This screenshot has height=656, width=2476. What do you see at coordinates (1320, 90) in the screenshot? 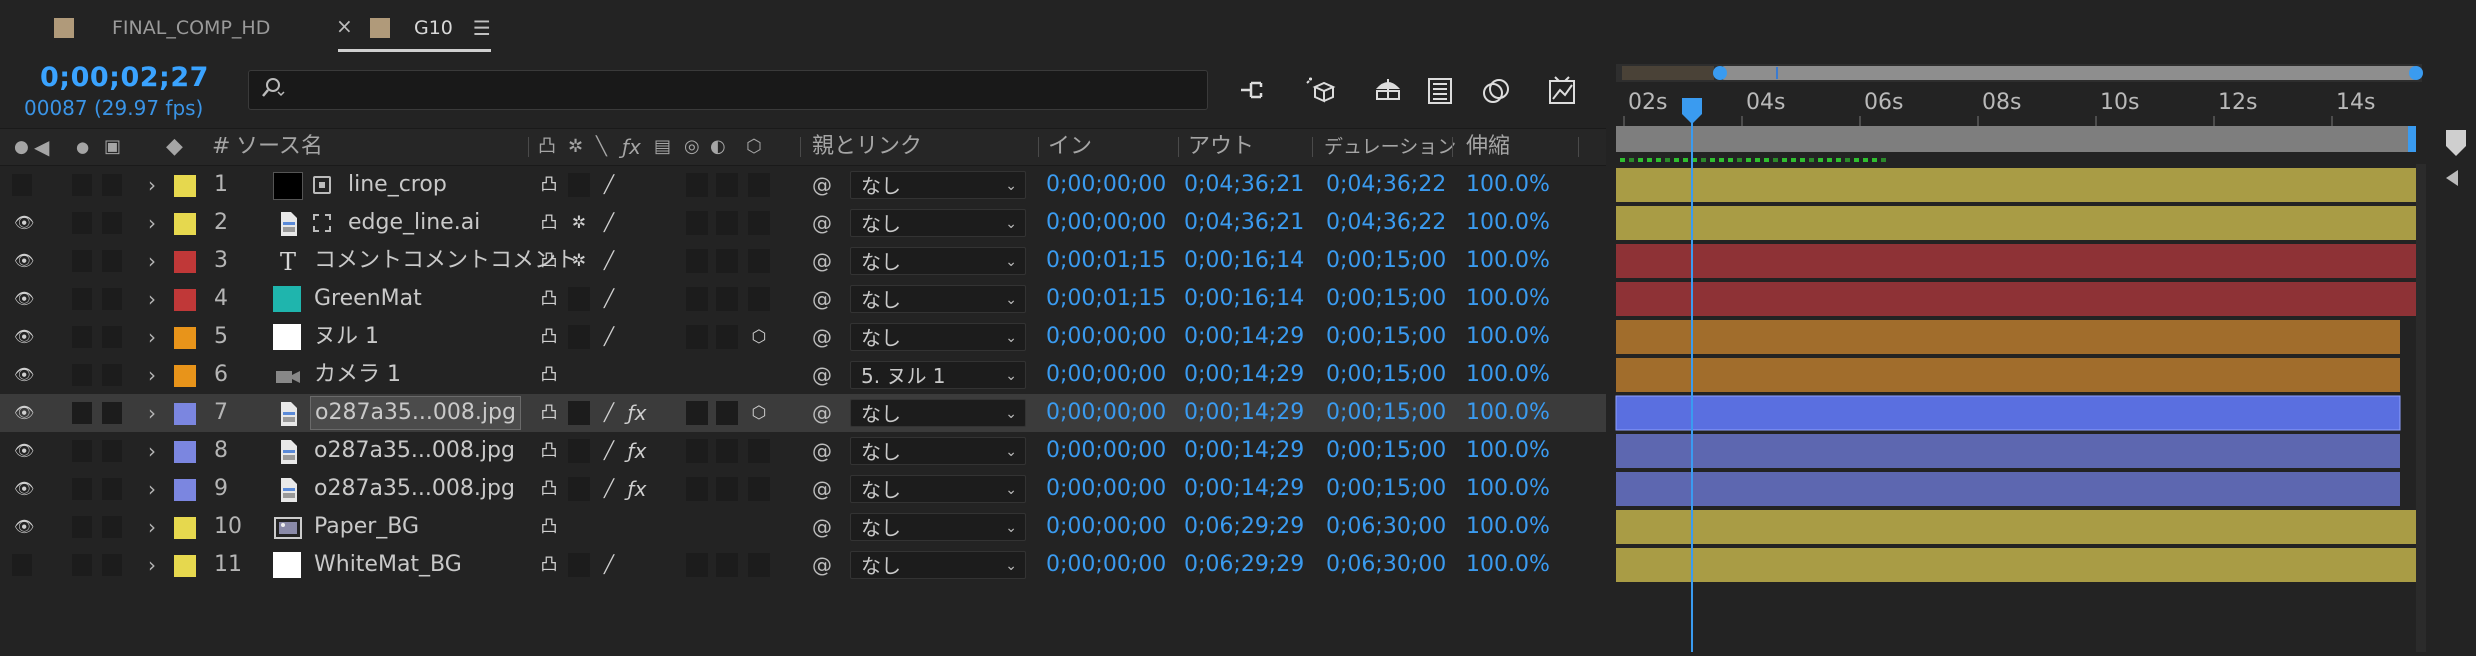
I see `comp-flowchart-icon` at bounding box center [1320, 90].